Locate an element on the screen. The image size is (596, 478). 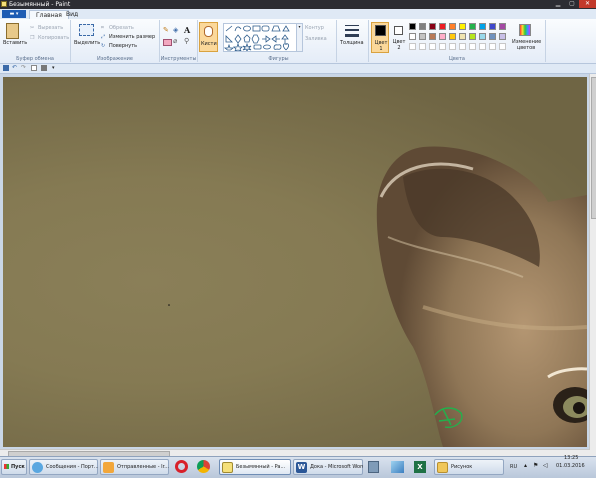
volume-icon: ◁ is located at coordinates (545, 465).